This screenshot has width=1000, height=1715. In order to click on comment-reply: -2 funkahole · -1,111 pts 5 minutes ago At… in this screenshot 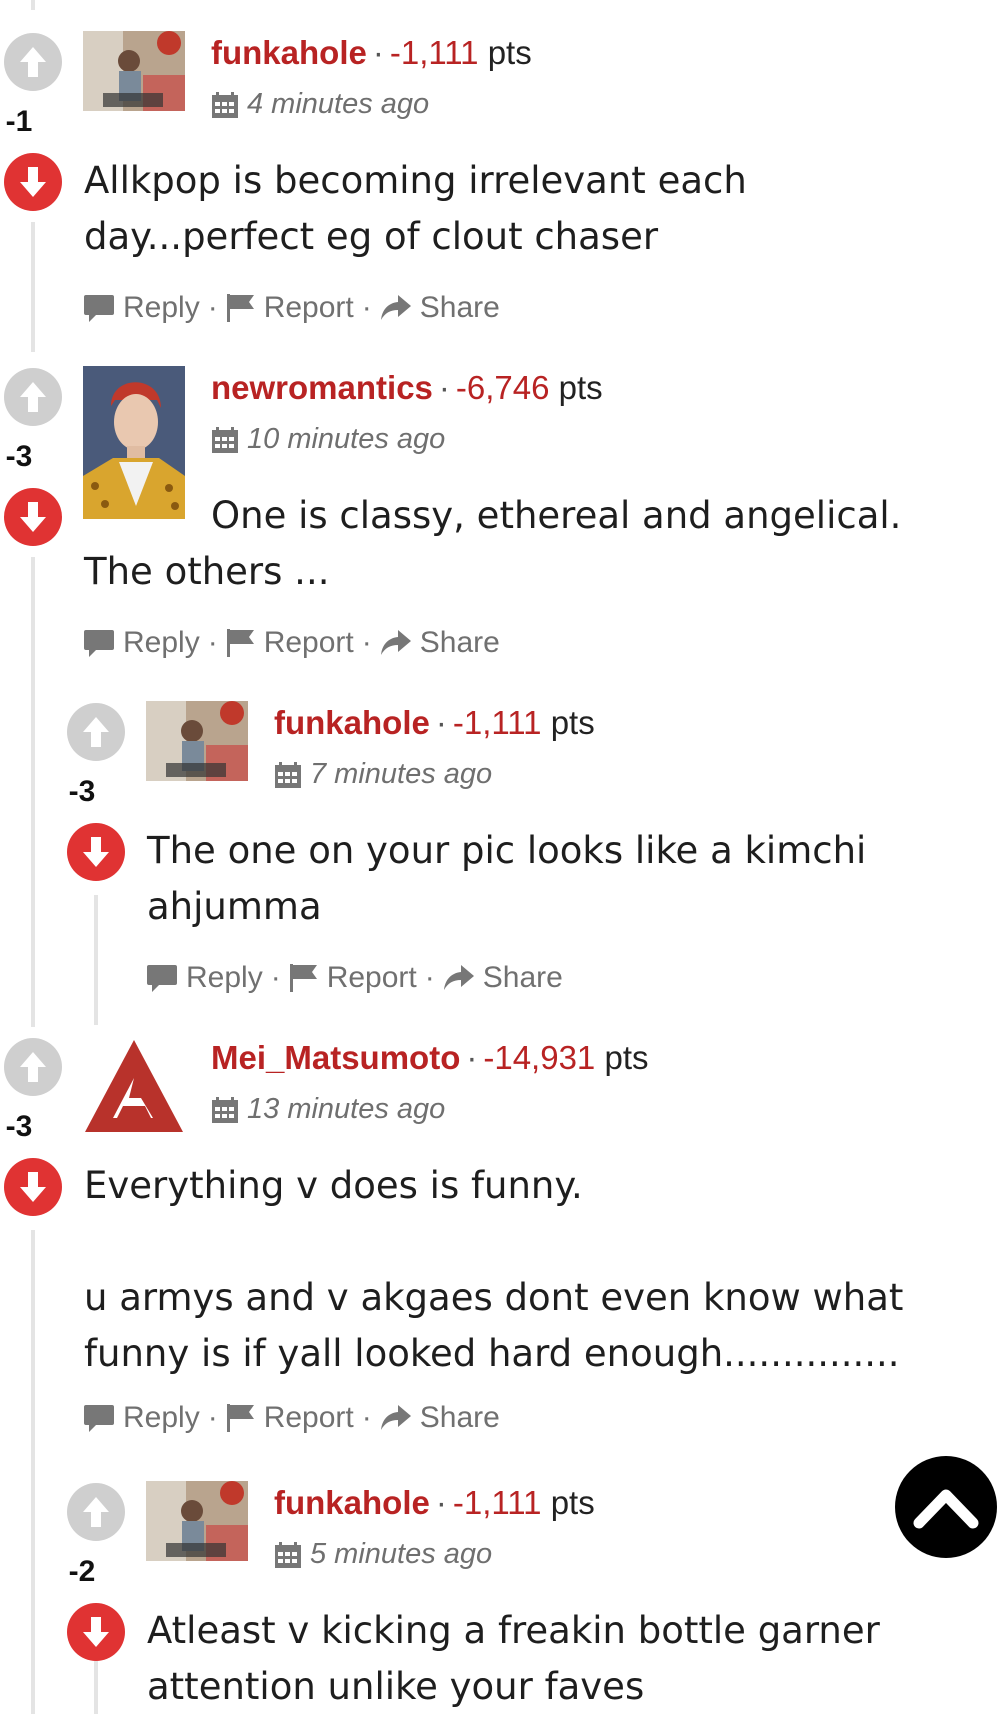, I will do `click(531, 1582)`.